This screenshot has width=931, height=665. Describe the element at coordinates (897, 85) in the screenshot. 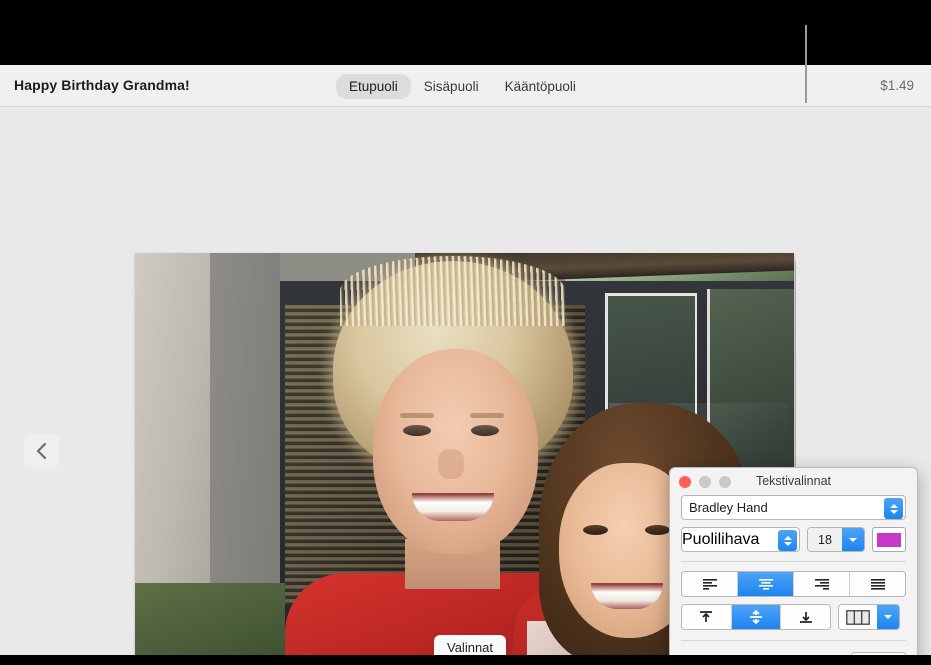

I see `price-label: $1.49` at that location.